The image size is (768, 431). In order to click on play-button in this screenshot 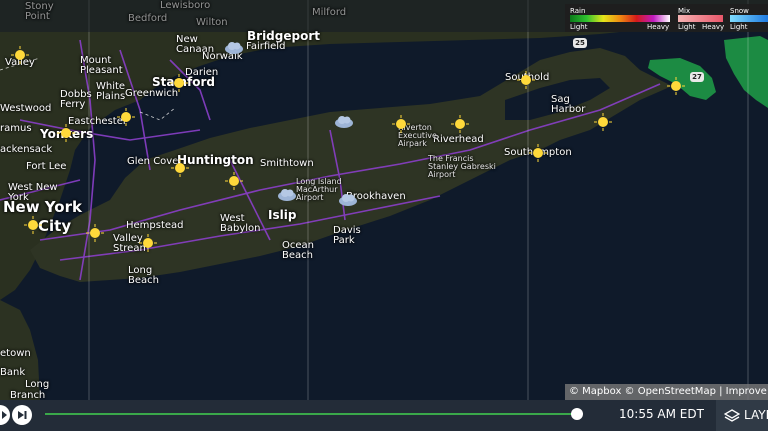, I will do `click(5, 415)`.